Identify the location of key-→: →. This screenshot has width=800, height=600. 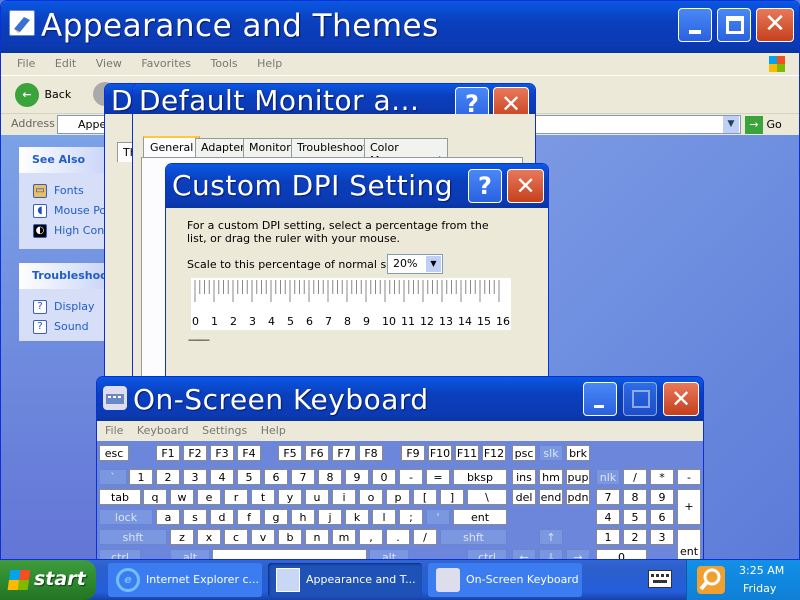
(578, 554).